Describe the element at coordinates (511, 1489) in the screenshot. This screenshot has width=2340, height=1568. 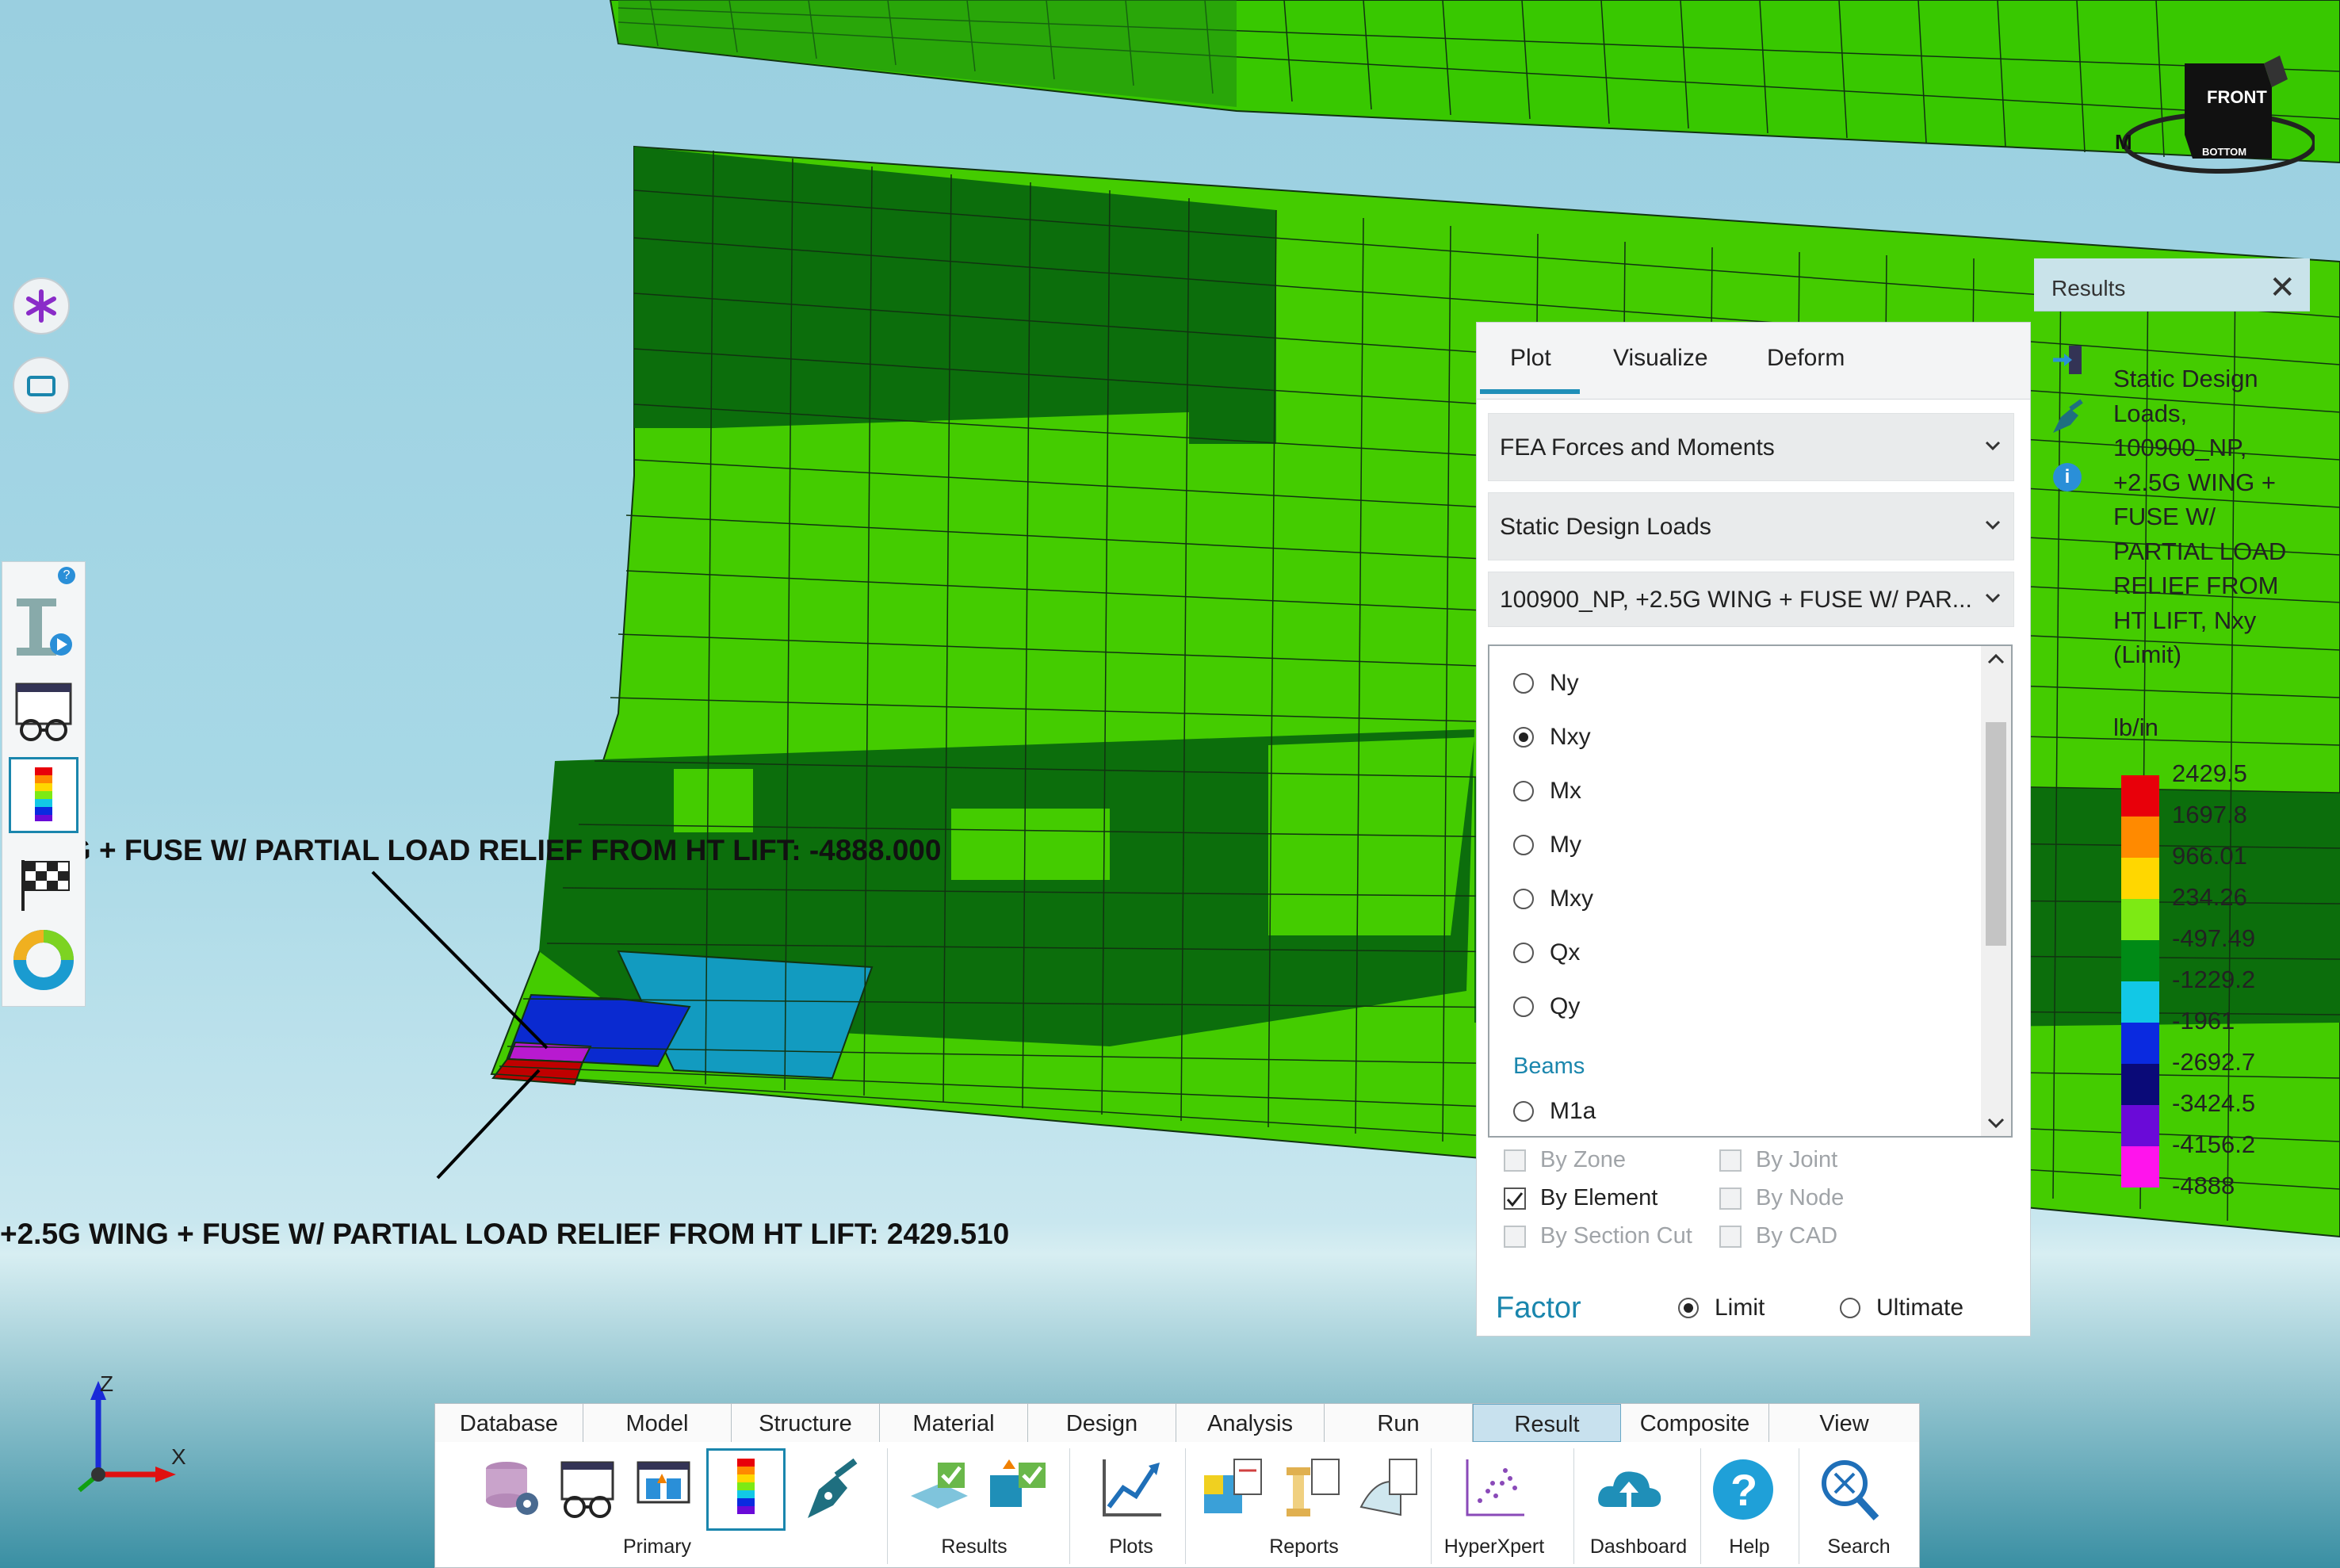
I see `database-settings-icon` at that location.